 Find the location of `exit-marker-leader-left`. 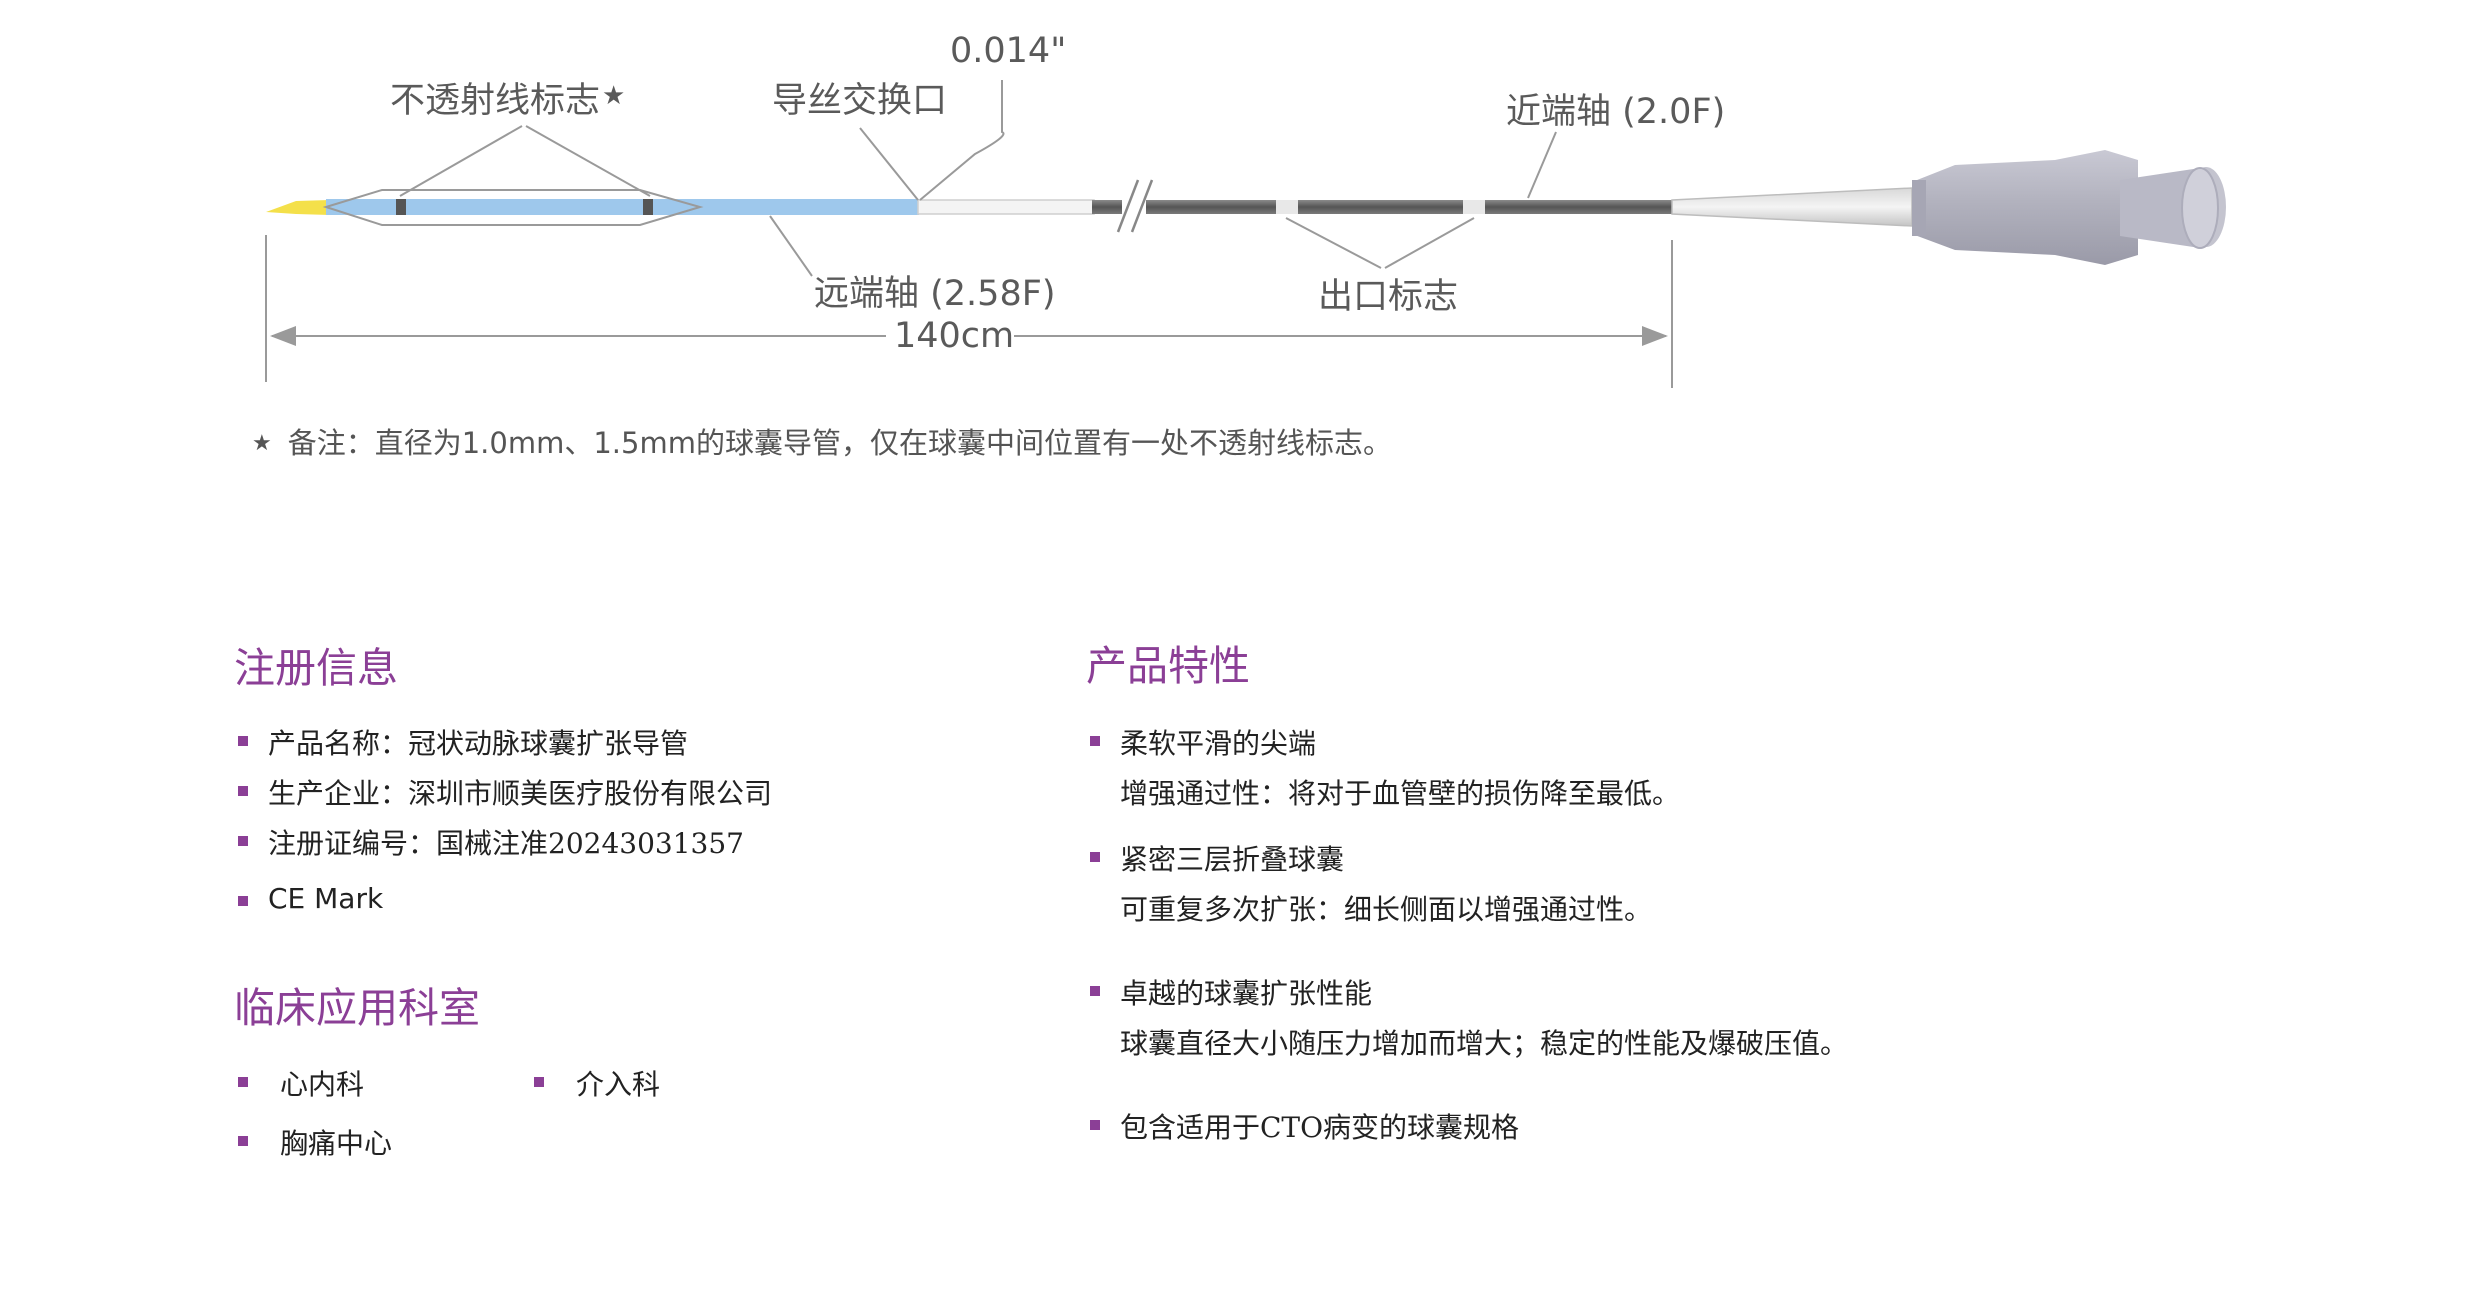

exit-marker-leader-left is located at coordinates (1333, 243).